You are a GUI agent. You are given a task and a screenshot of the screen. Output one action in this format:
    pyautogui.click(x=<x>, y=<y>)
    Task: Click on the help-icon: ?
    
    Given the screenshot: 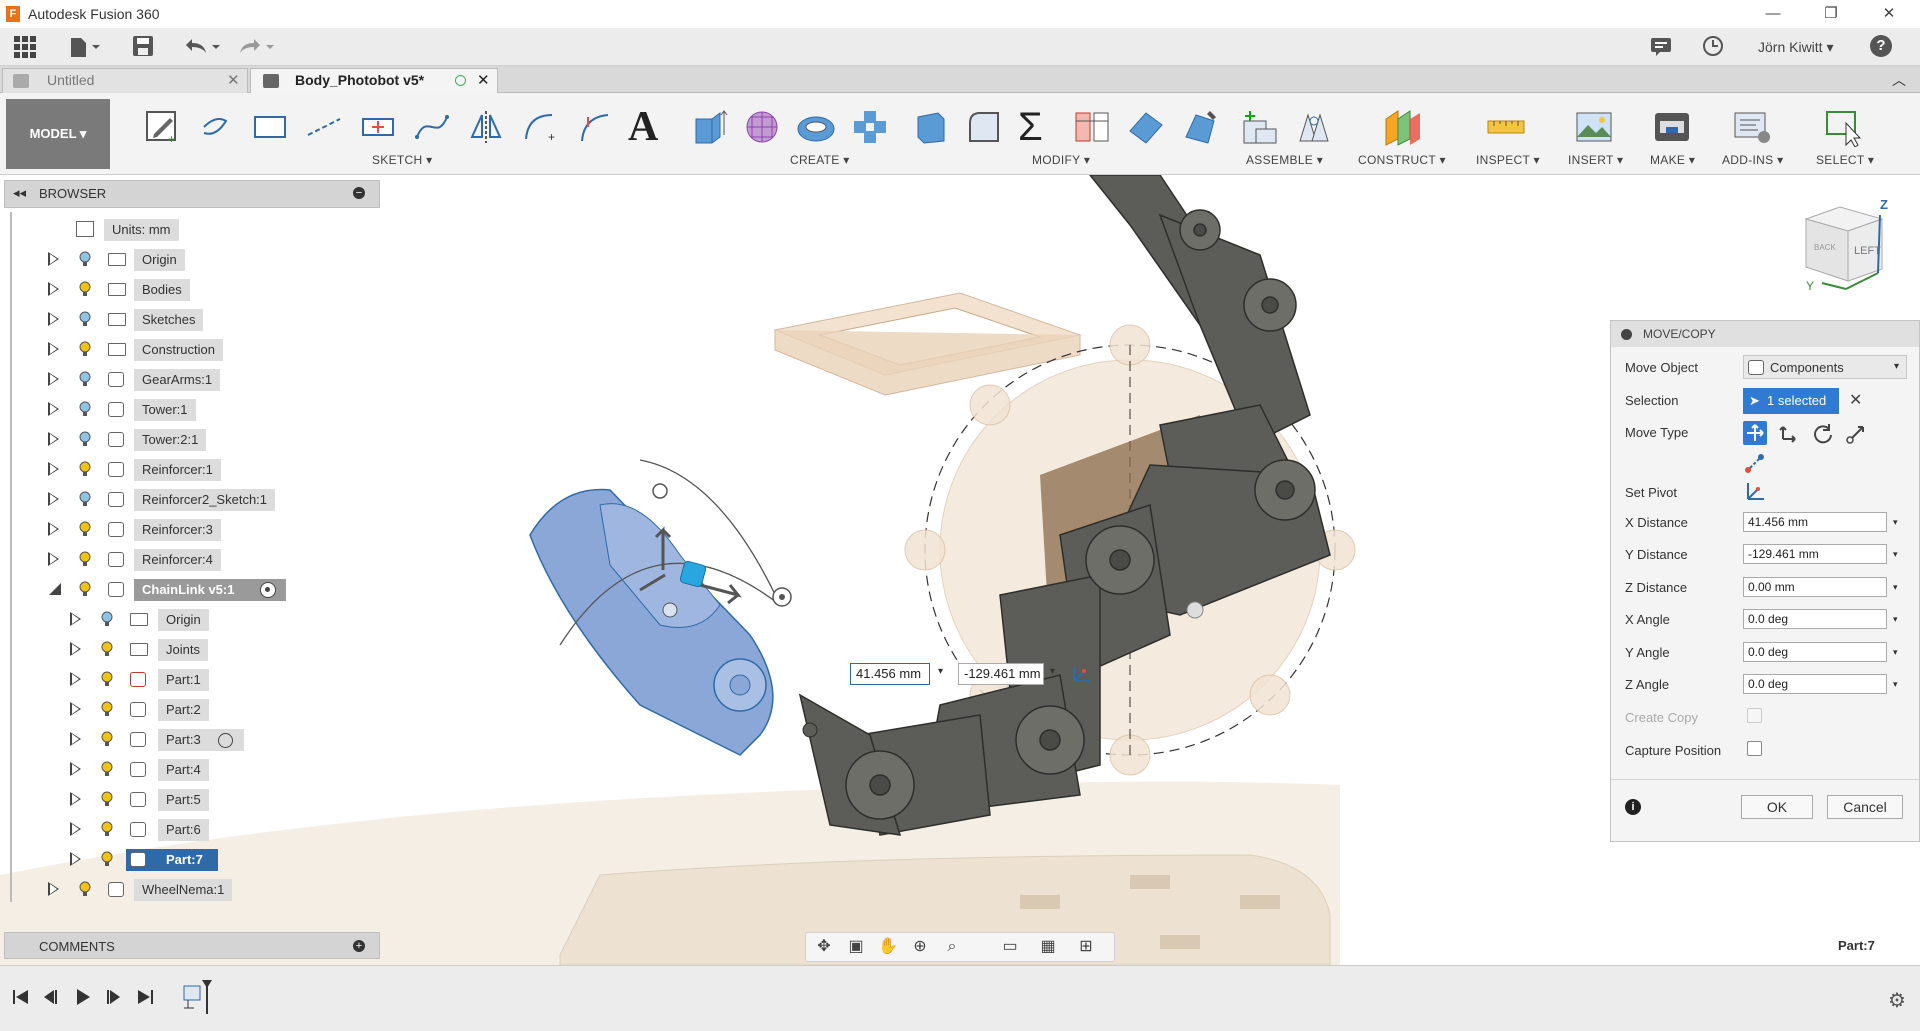 What is the action you would take?
    pyautogui.click(x=1881, y=46)
    